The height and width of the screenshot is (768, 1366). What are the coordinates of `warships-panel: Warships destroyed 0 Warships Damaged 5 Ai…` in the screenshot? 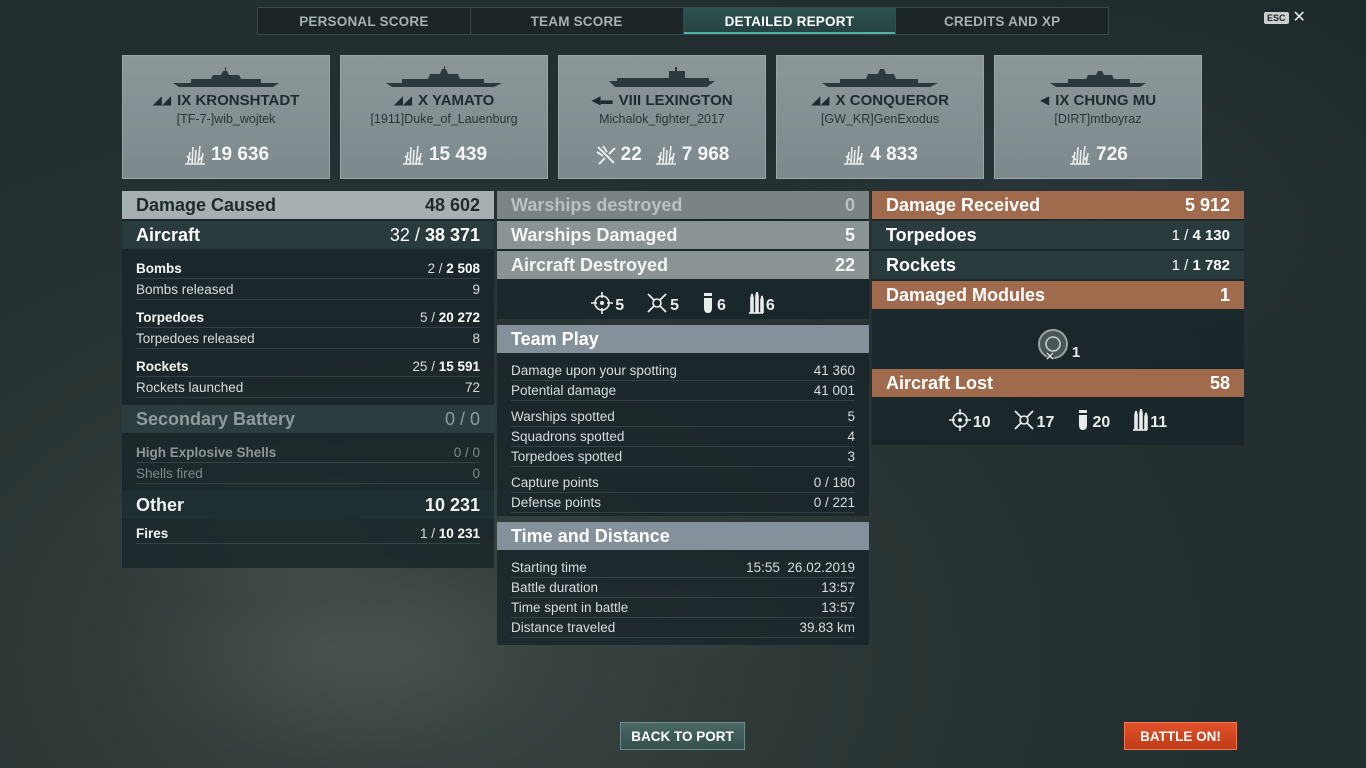 It's located at (683, 255).